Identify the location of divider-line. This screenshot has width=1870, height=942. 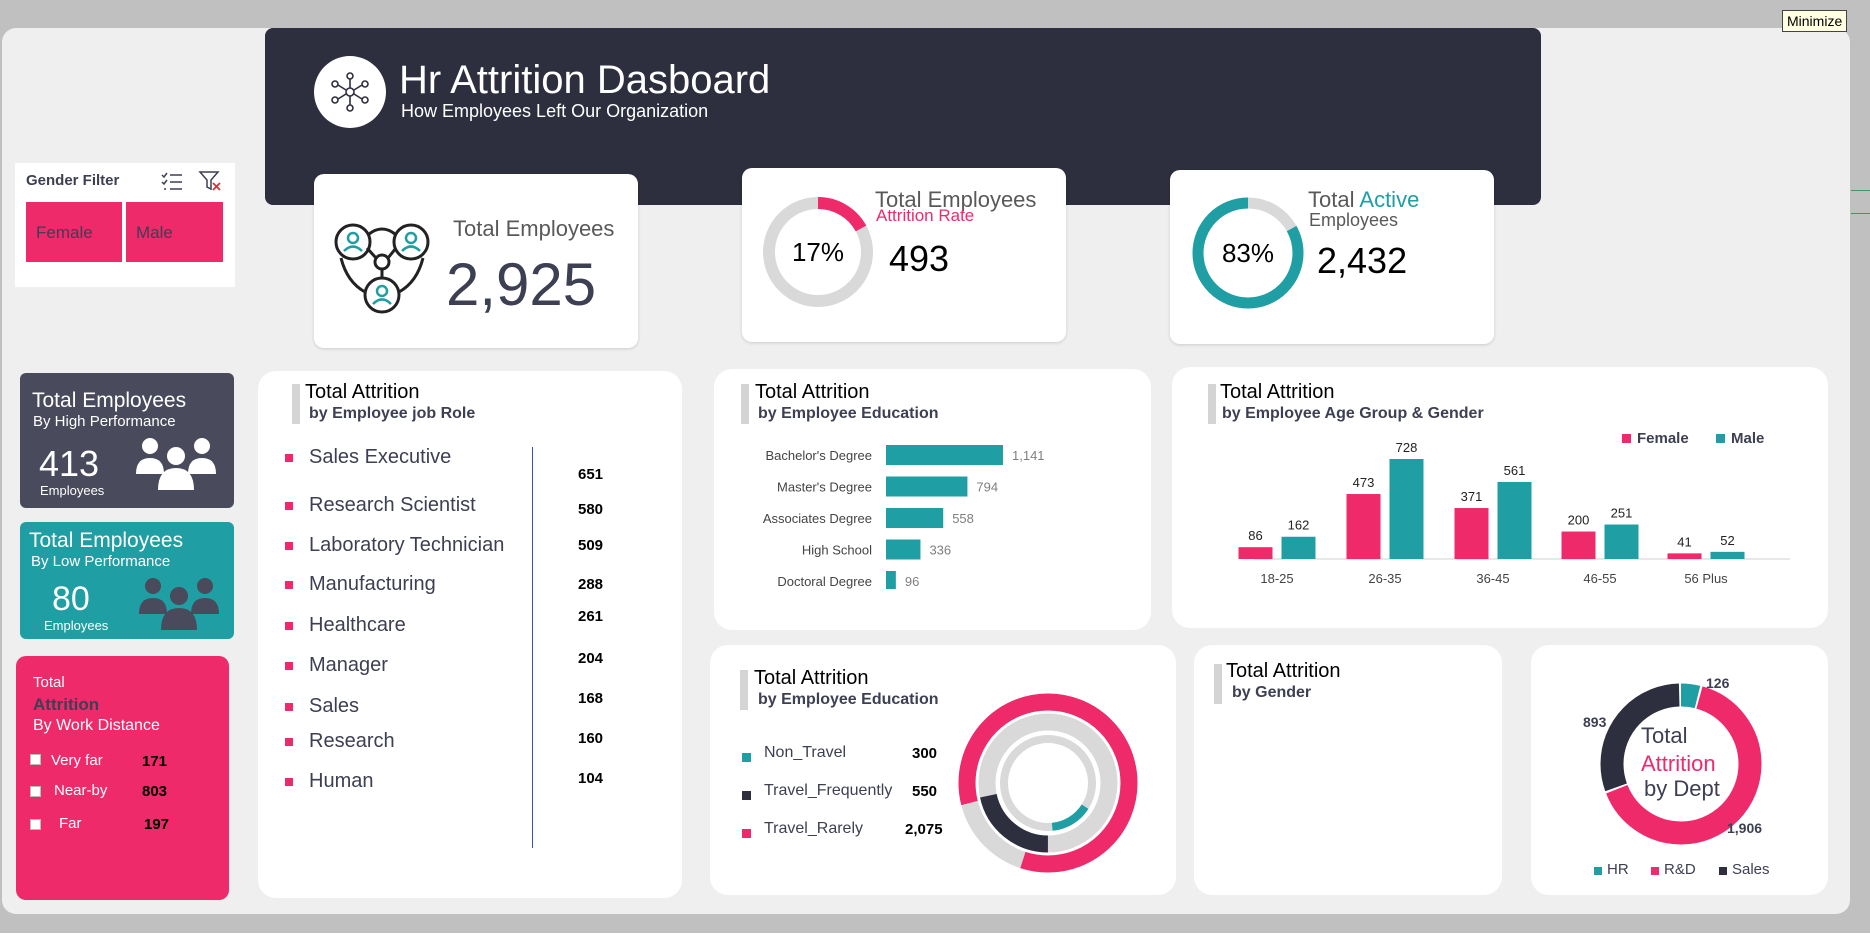
(532, 647).